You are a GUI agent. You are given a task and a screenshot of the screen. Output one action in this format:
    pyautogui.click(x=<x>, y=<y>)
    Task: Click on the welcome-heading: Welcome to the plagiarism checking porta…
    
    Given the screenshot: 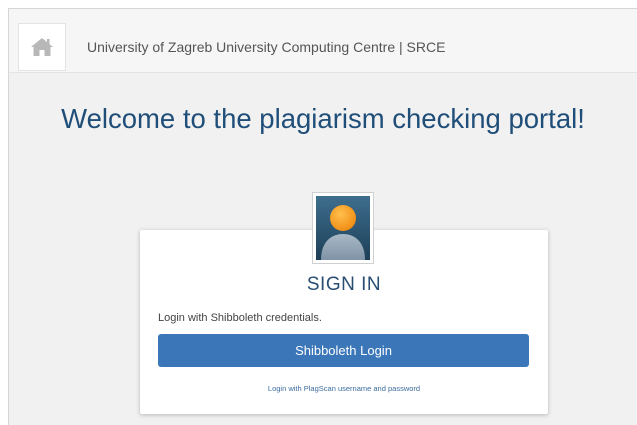 What is the action you would take?
    pyautogui.click(x=323, y=118)
    